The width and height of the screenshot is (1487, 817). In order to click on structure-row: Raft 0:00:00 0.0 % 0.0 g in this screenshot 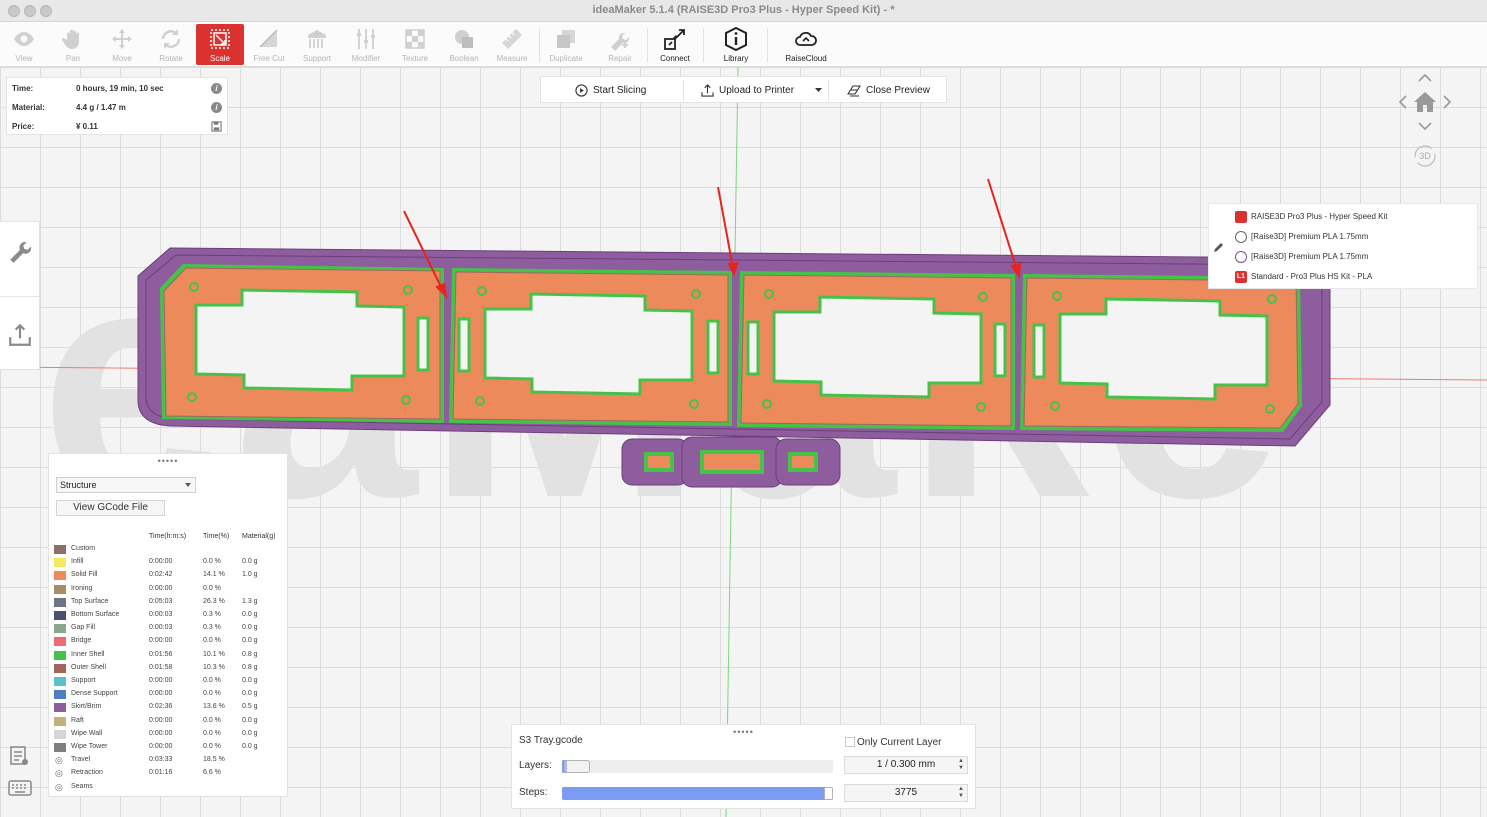, I will do `click(169, 721)`.